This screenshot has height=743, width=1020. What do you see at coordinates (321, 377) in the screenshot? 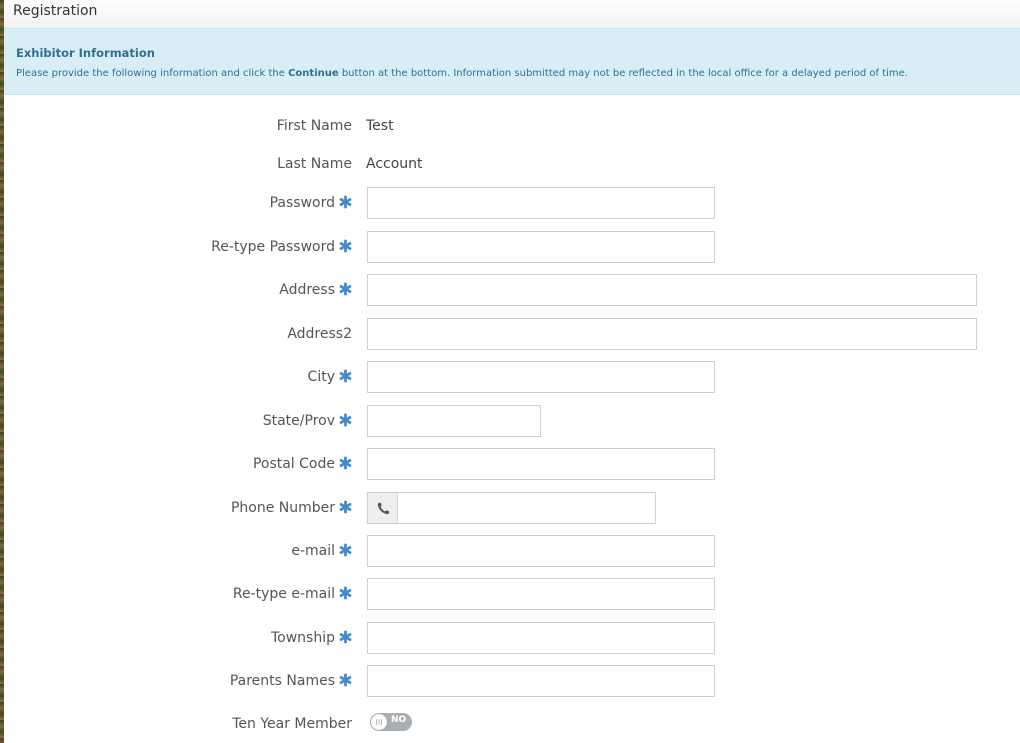
I see `label-city-text: City` at bounding box center [321, 377].